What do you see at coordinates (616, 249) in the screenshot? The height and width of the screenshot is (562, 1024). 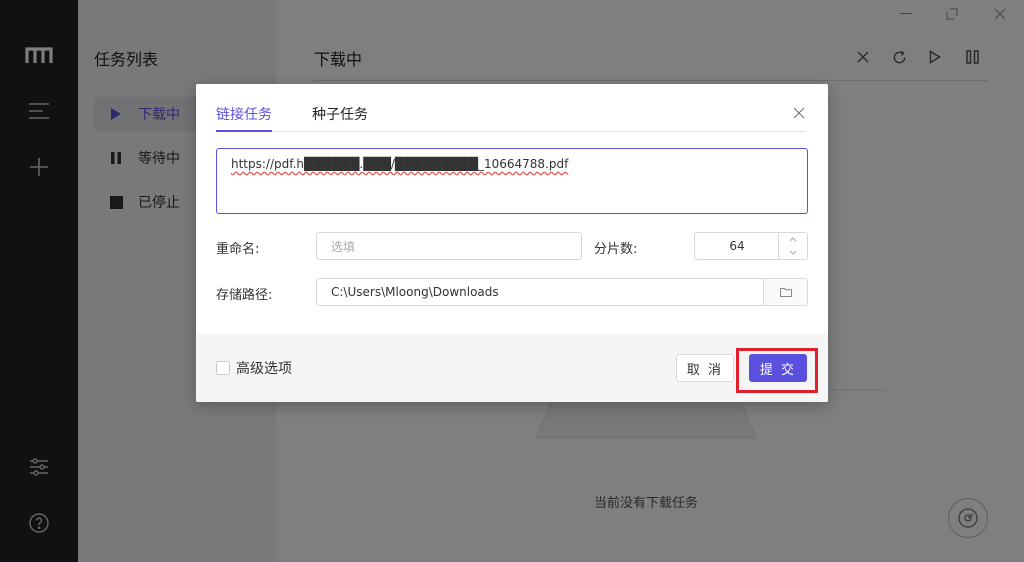 I see `split-label: 分片数:` at bounding box center [616, 249].